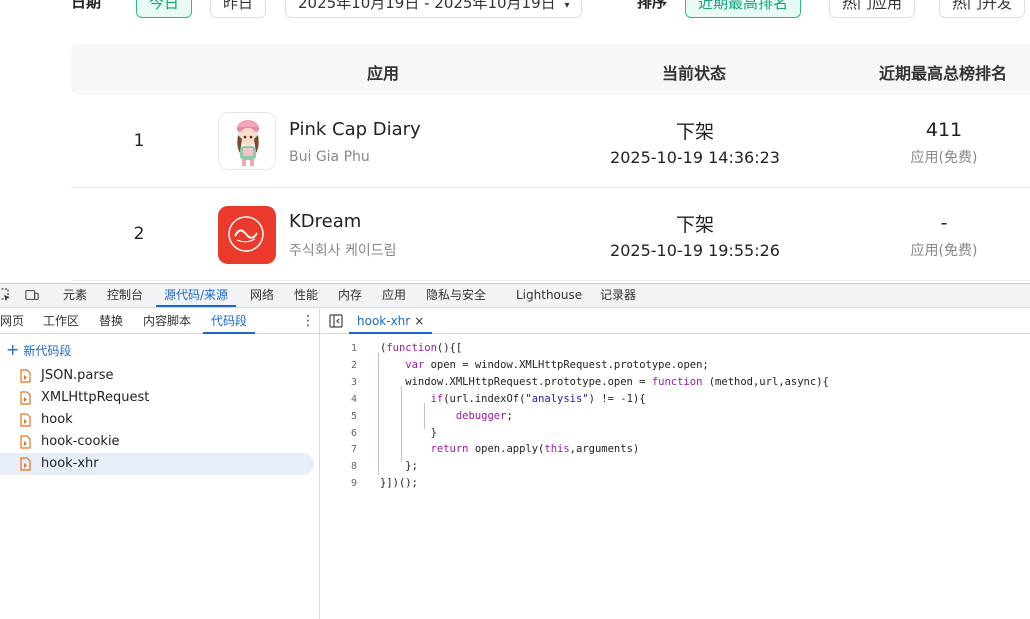  I want to click on status-time: 2025-10-19 19:55:26, so click(695, 250).